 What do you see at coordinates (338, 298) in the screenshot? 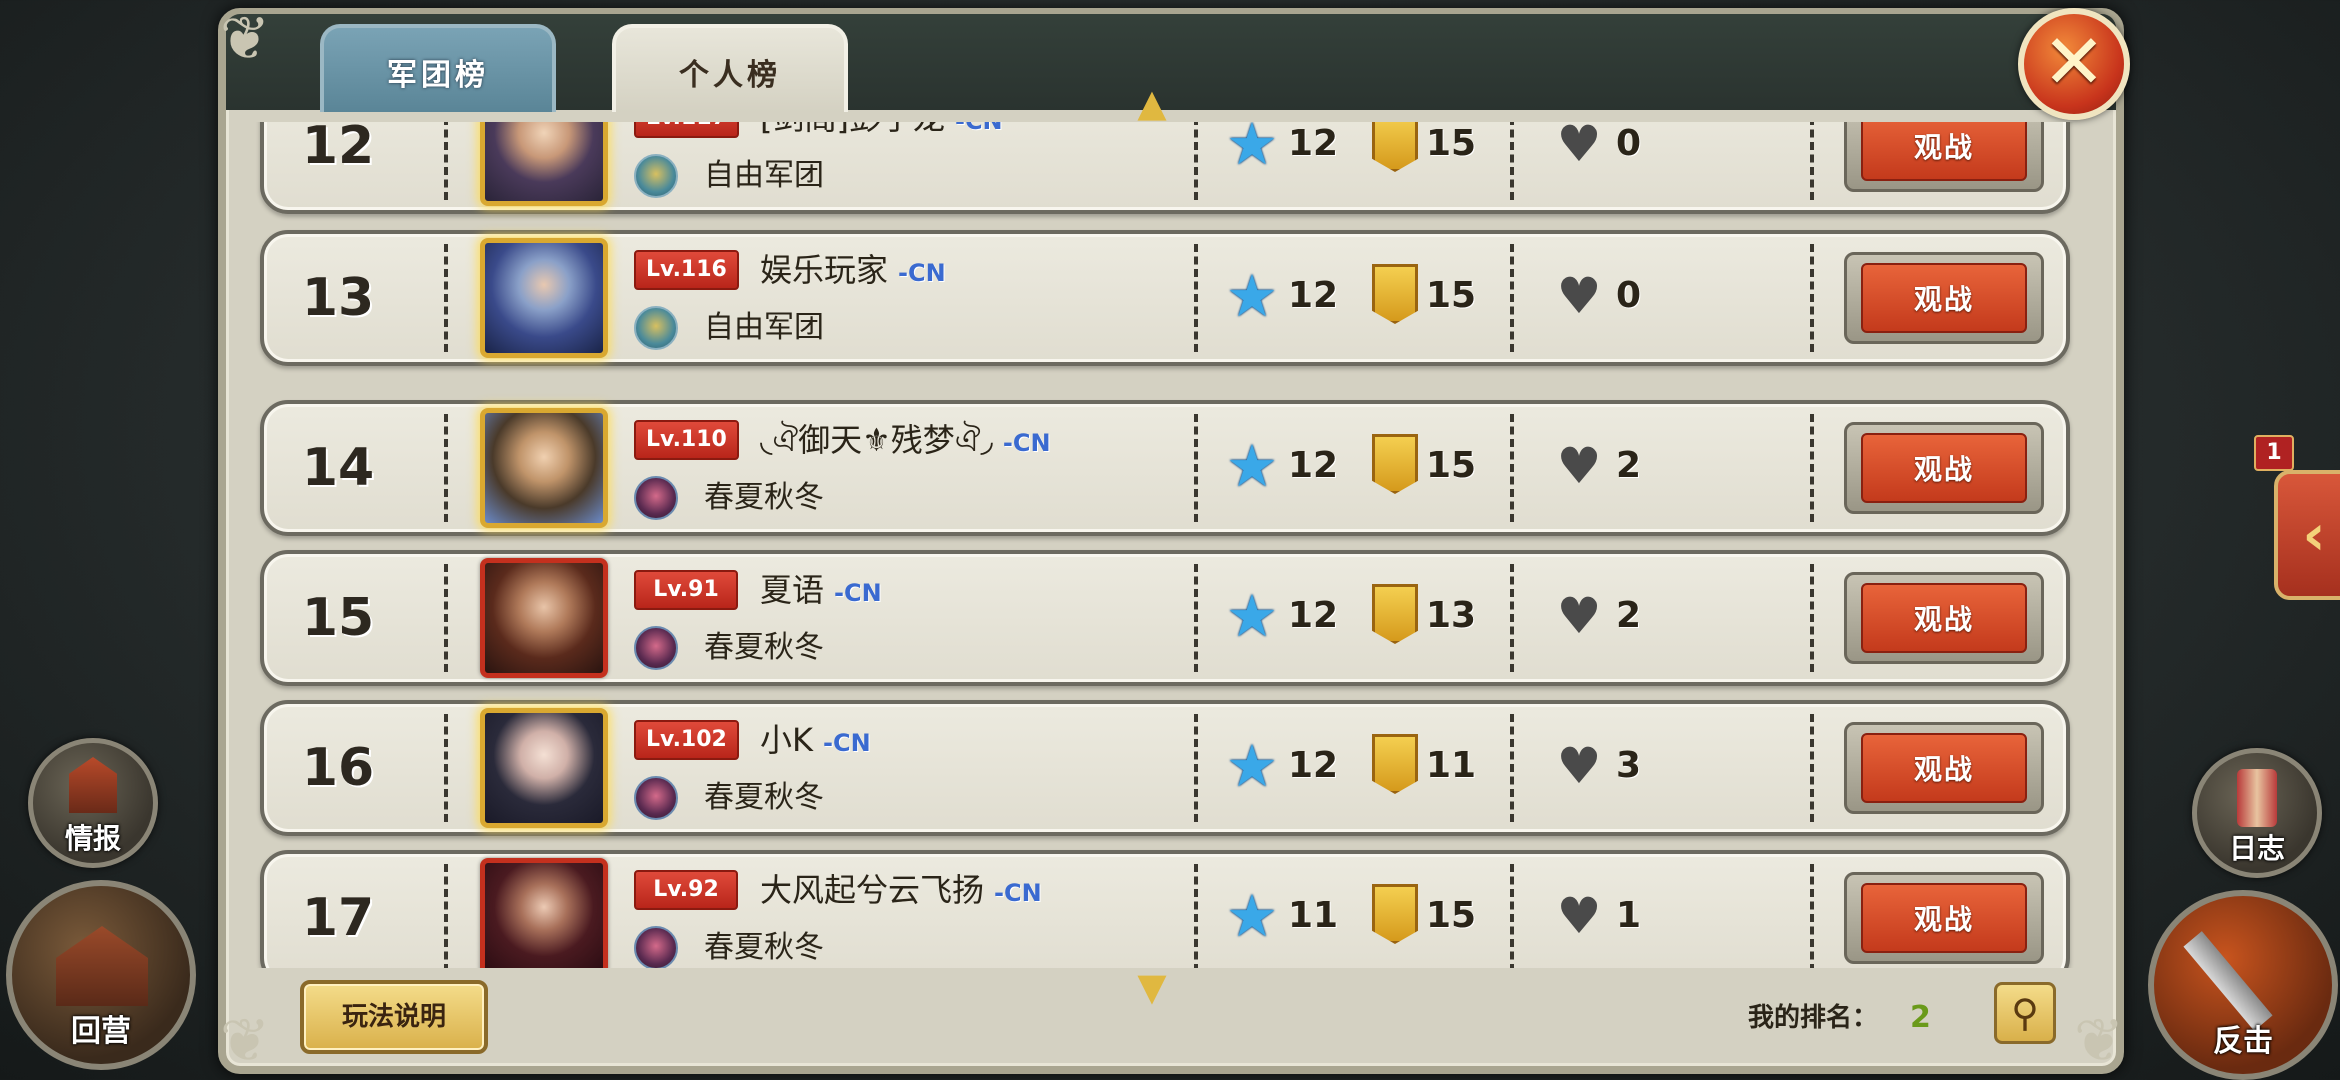
I see `rank-number: 13` at bounding box center [338, 298].